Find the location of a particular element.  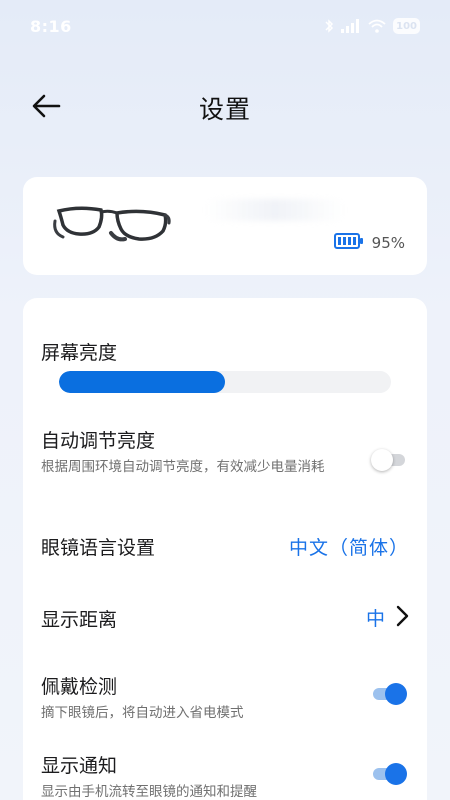

display-distance-row: 显示距离 is located at coordinates (225, 618).